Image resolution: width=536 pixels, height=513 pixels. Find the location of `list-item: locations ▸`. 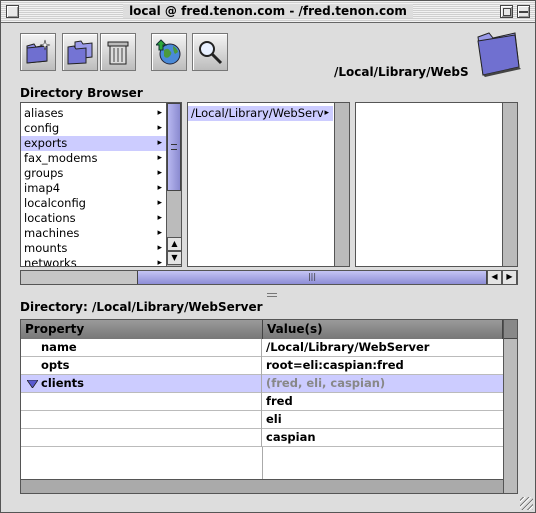

list-item: locations ▸ is located at coordinates (93, 218).